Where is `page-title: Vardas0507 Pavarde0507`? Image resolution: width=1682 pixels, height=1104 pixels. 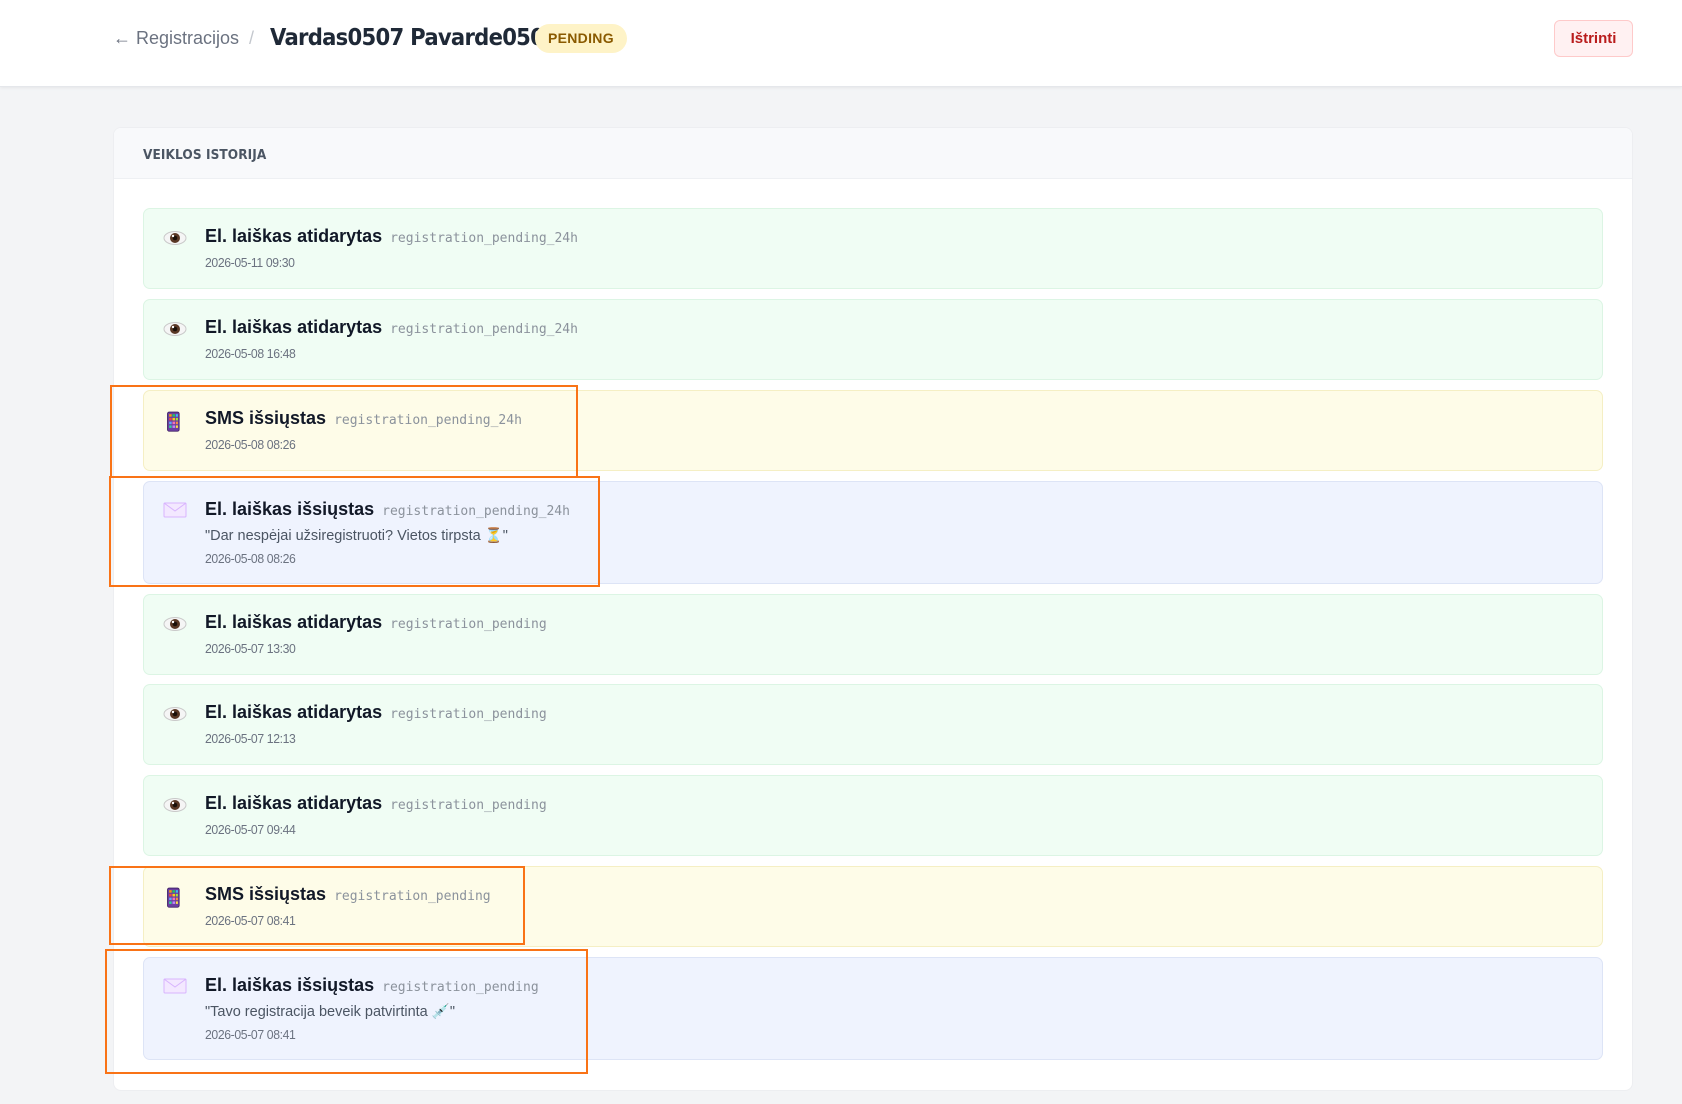 page-title: Vardas0507 Pavarde0507 is located at coordinates (414, 38).